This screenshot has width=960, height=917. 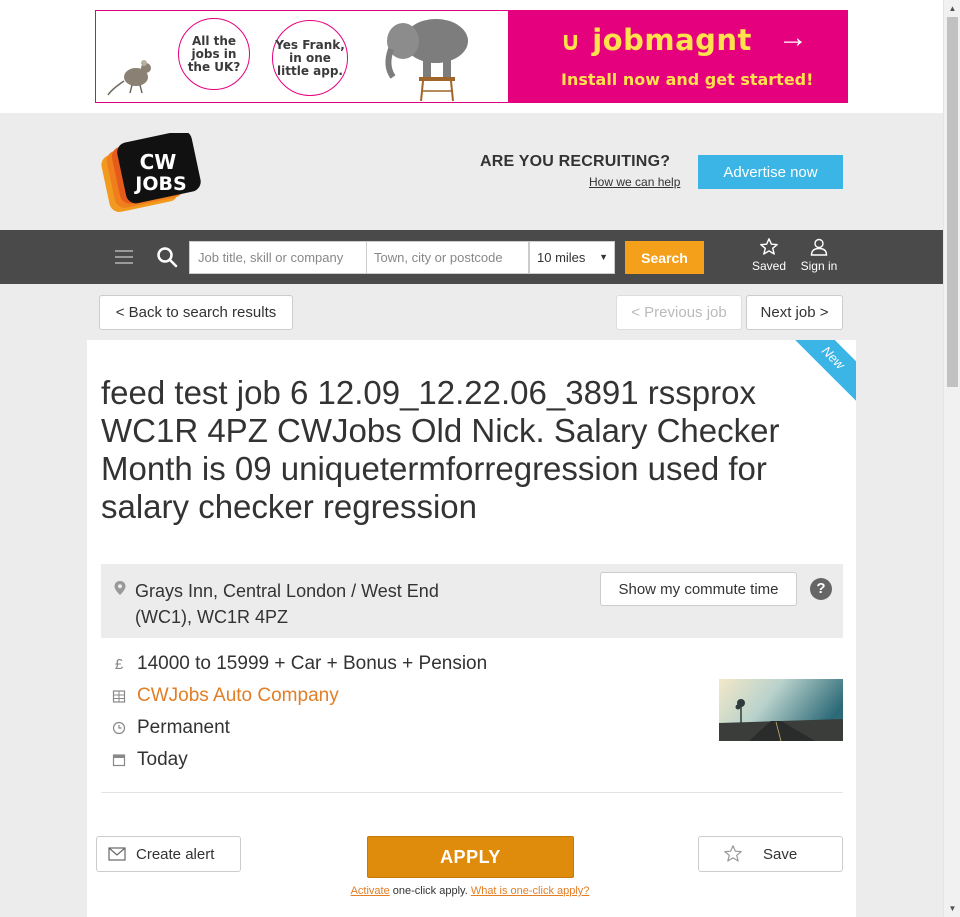 I want to click on search-button: Search, so click(x=664, y=257).